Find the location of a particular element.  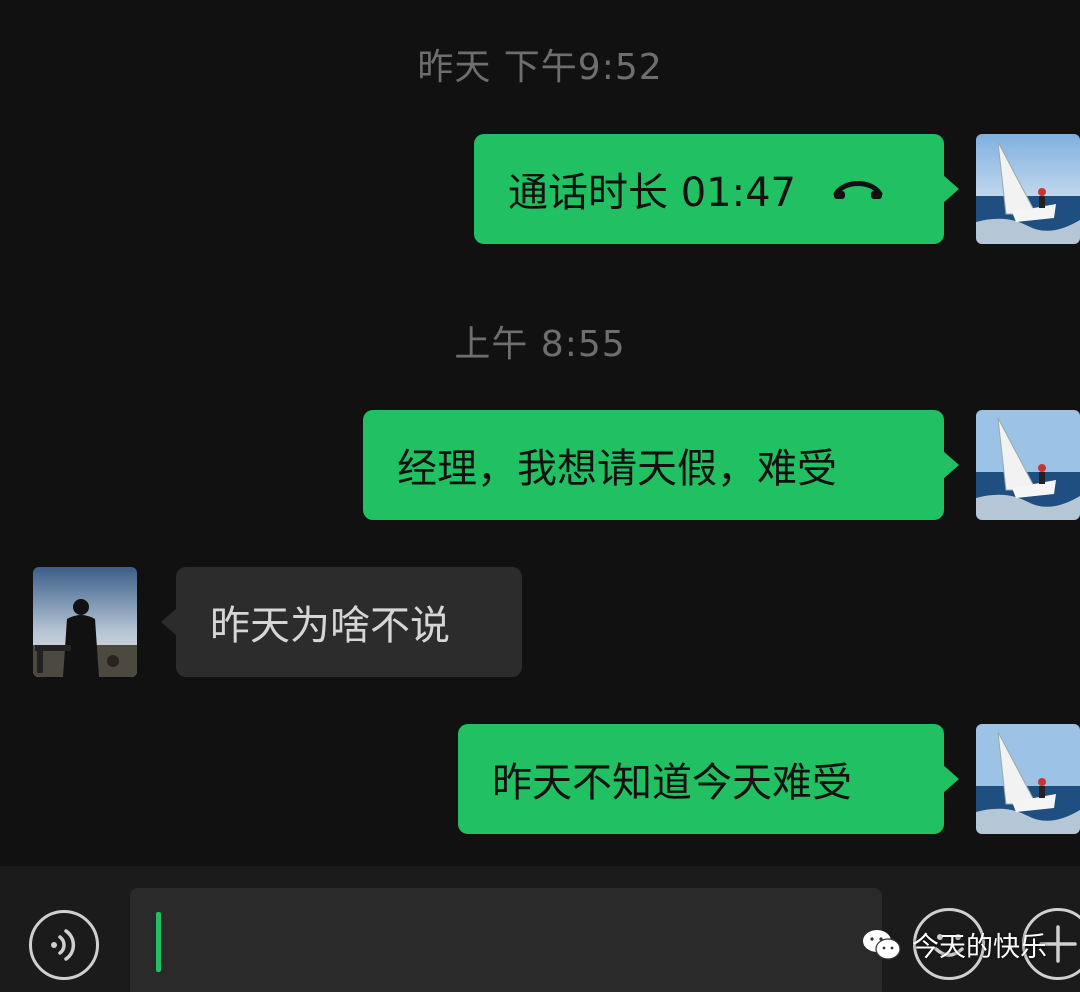

text-caret is located at coordinates (158, 942).